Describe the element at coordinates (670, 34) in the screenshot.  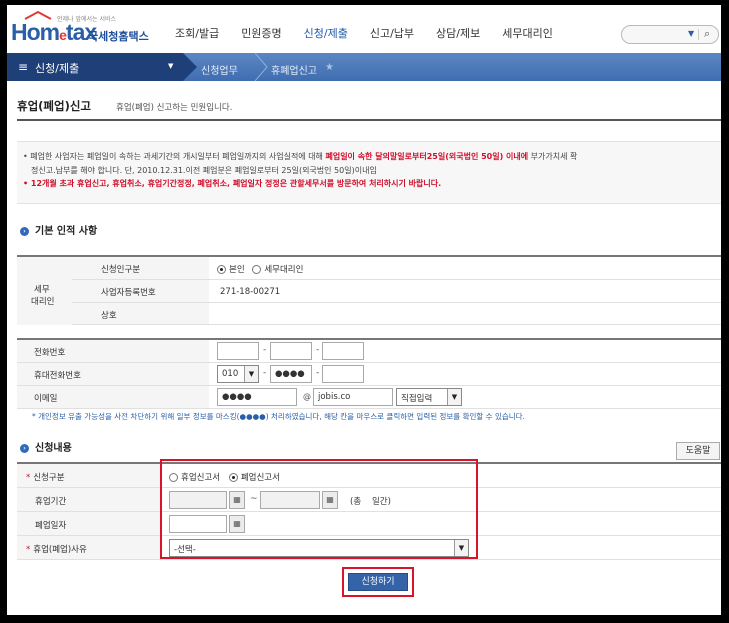
I see `search-box: ▼ ⌕` at that location.